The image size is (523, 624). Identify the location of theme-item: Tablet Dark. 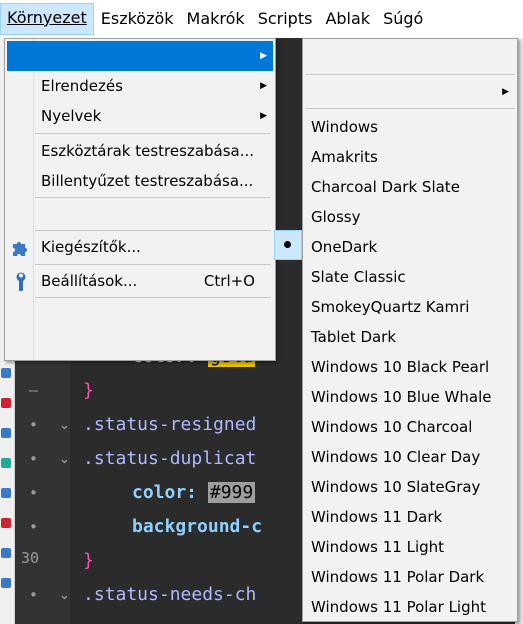
(410, 337).